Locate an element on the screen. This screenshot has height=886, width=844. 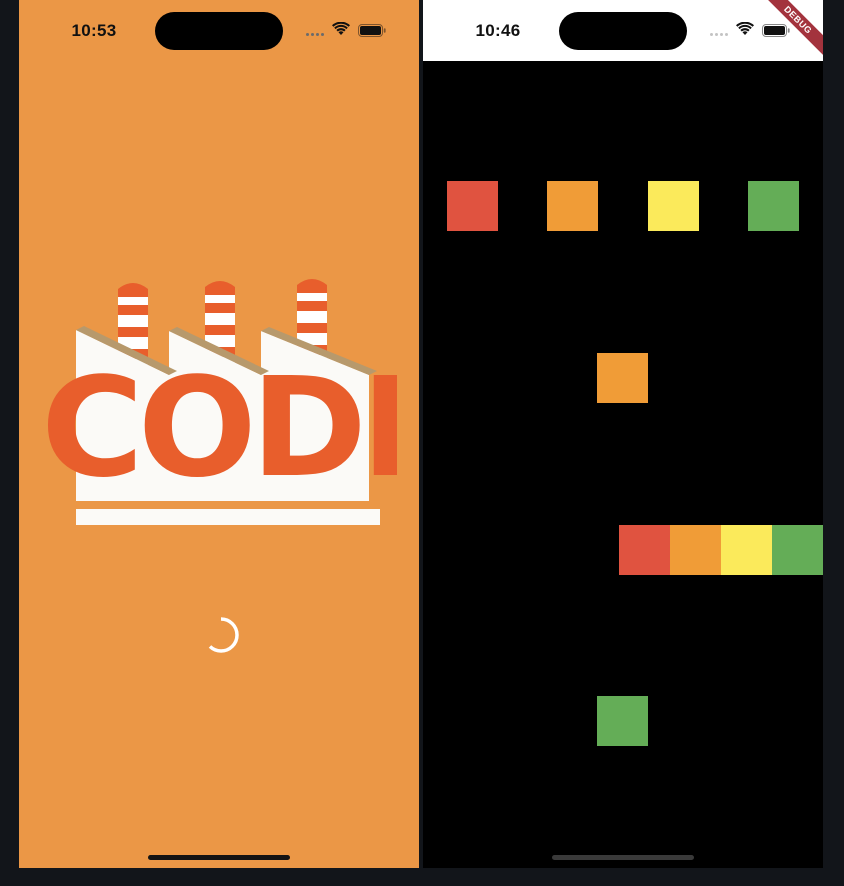
status-time: 10:53 is located at coordinates (94, 30).